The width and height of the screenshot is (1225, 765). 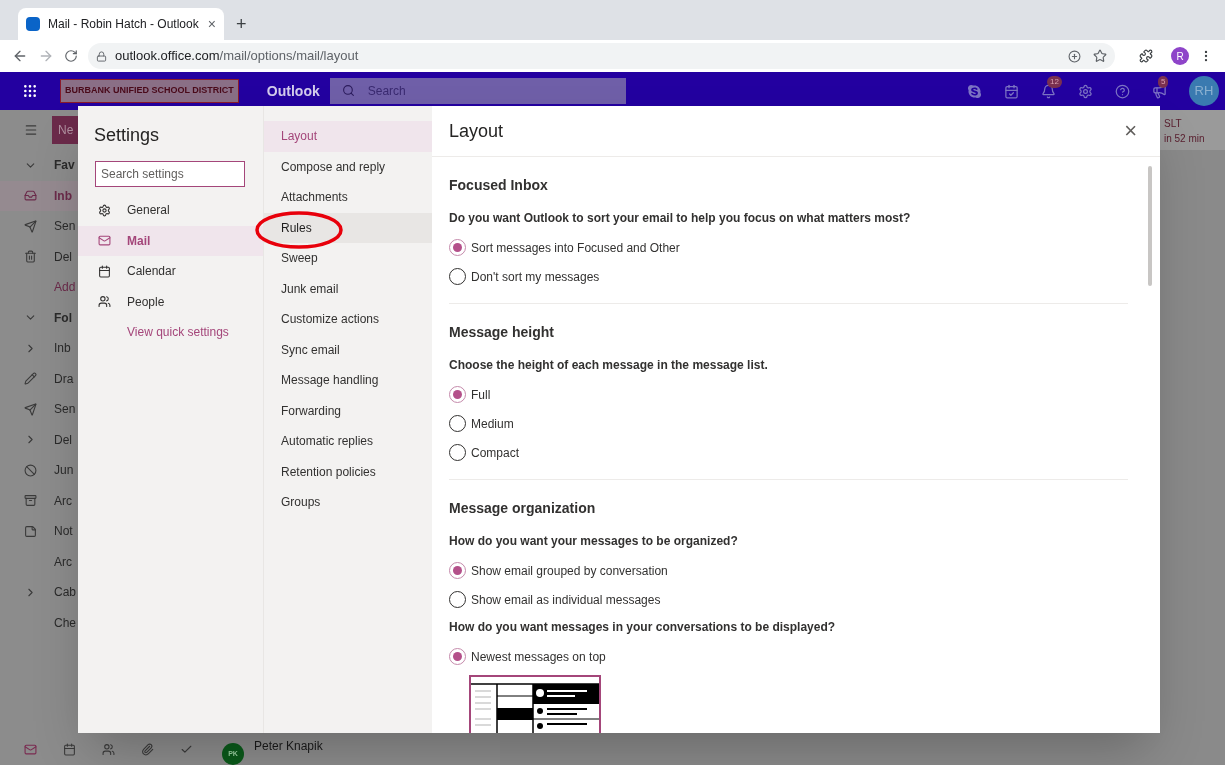 I want to click on url-text: outlook.office.com/mail/options/mail/layout, so click(x=237, y=56).